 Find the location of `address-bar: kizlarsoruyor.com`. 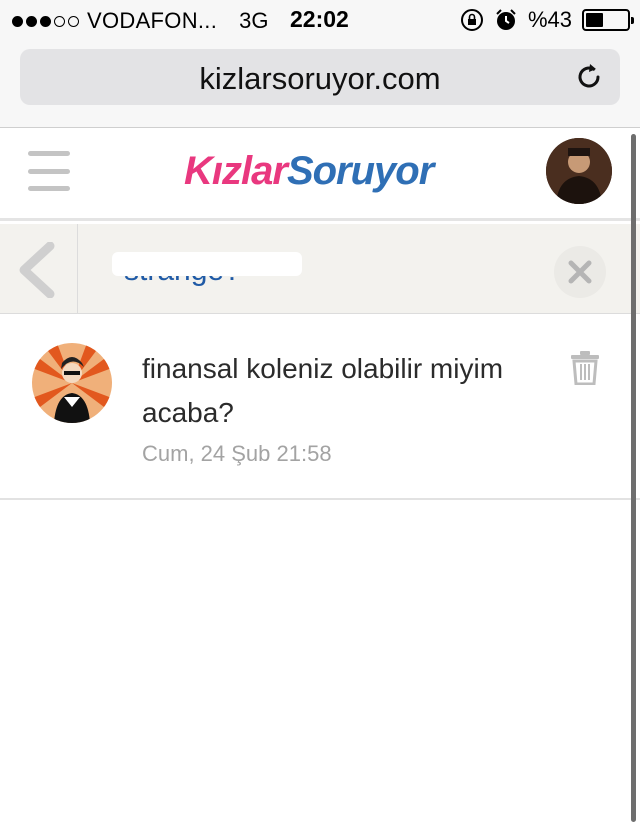

address-bar: kizlarsoruyor.com is located at coordinates (320, 77).